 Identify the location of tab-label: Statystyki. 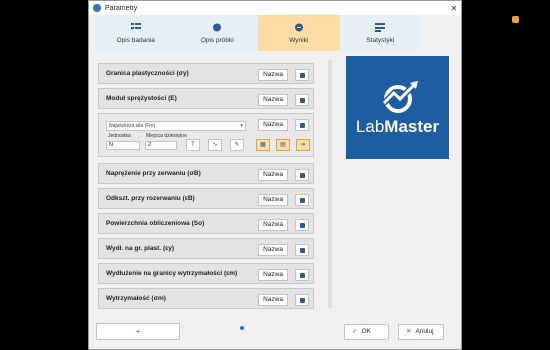
(380, 40).